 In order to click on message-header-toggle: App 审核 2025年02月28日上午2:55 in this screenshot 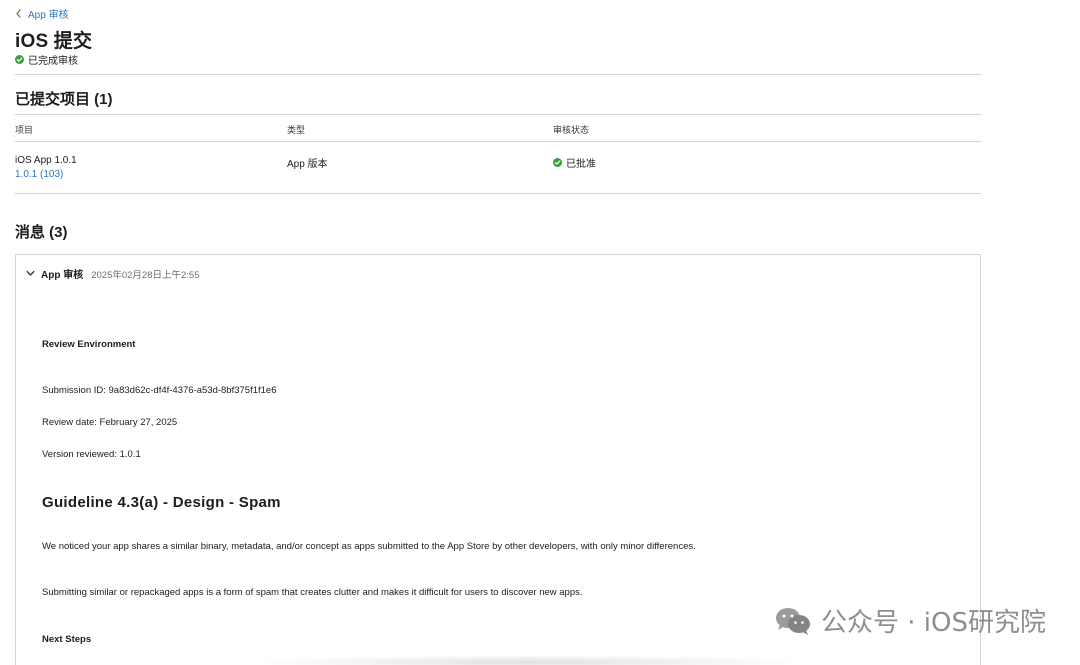, I will do `click(112, 273)`.